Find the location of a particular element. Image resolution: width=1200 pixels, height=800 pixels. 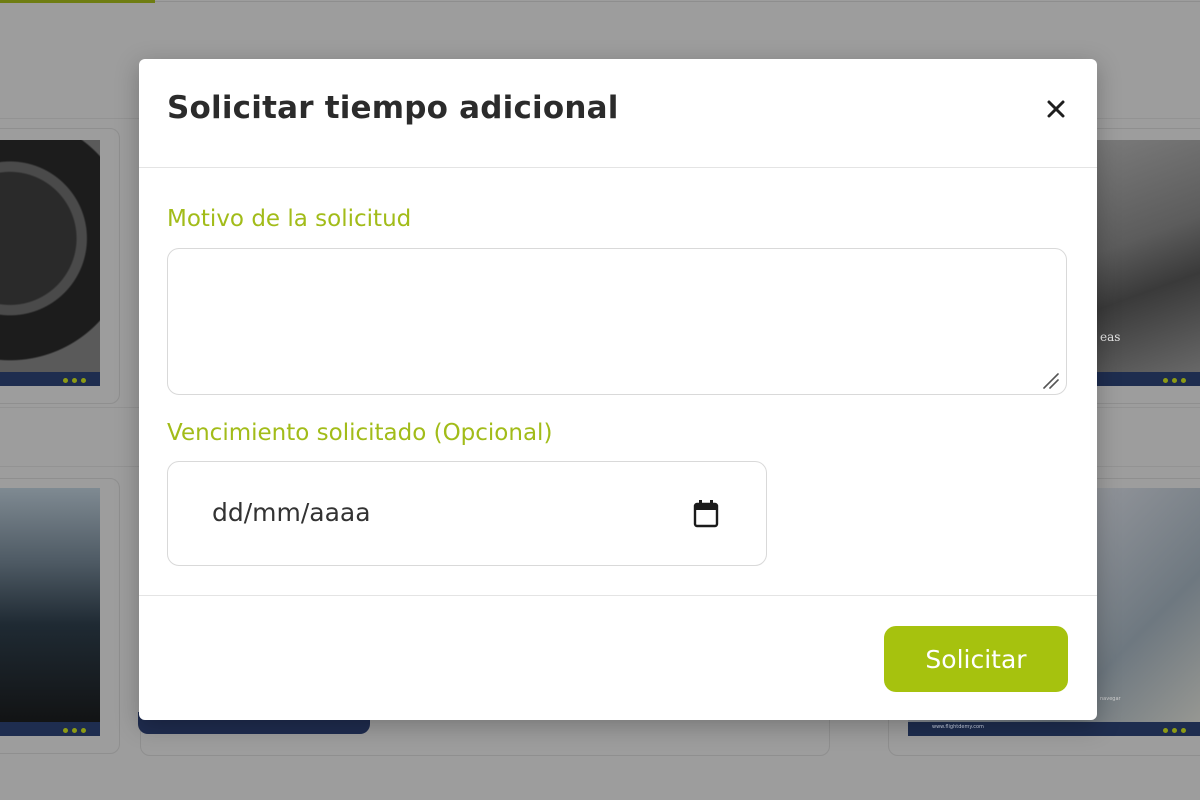

motivo-label: Motivo de la solicitud is located at coordinates (289, 219).